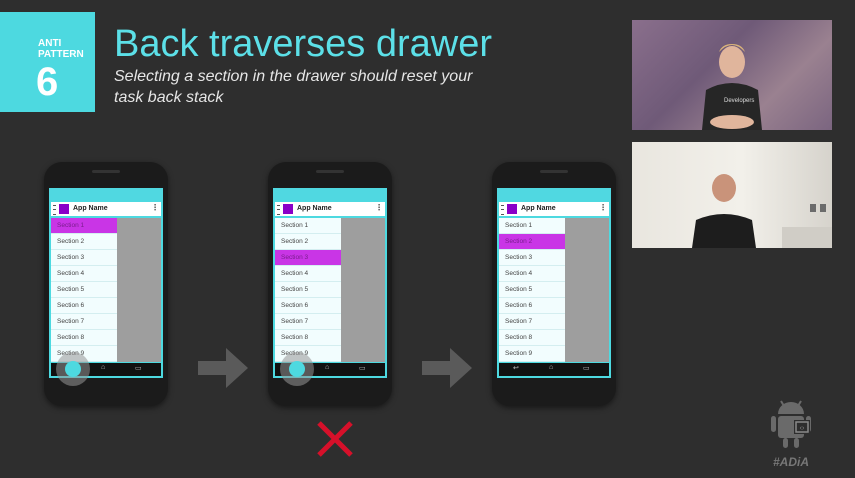  What do you see at coordinates (50, 43) in the screenshot?
I see `badge-line-1: ANTI` at bounding box center [50, 43].